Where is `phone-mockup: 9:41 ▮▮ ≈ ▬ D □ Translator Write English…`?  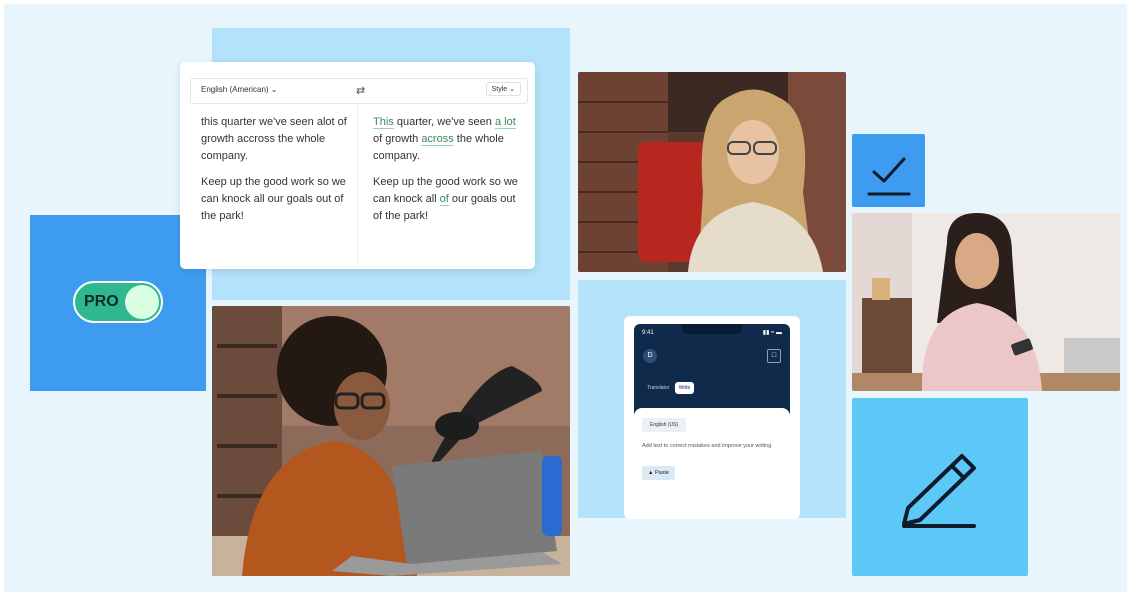 phone-mockup: 9:41 ▮▮ ≈ ▬ D □ Translator Write English… is located at coordinates (712, 417).